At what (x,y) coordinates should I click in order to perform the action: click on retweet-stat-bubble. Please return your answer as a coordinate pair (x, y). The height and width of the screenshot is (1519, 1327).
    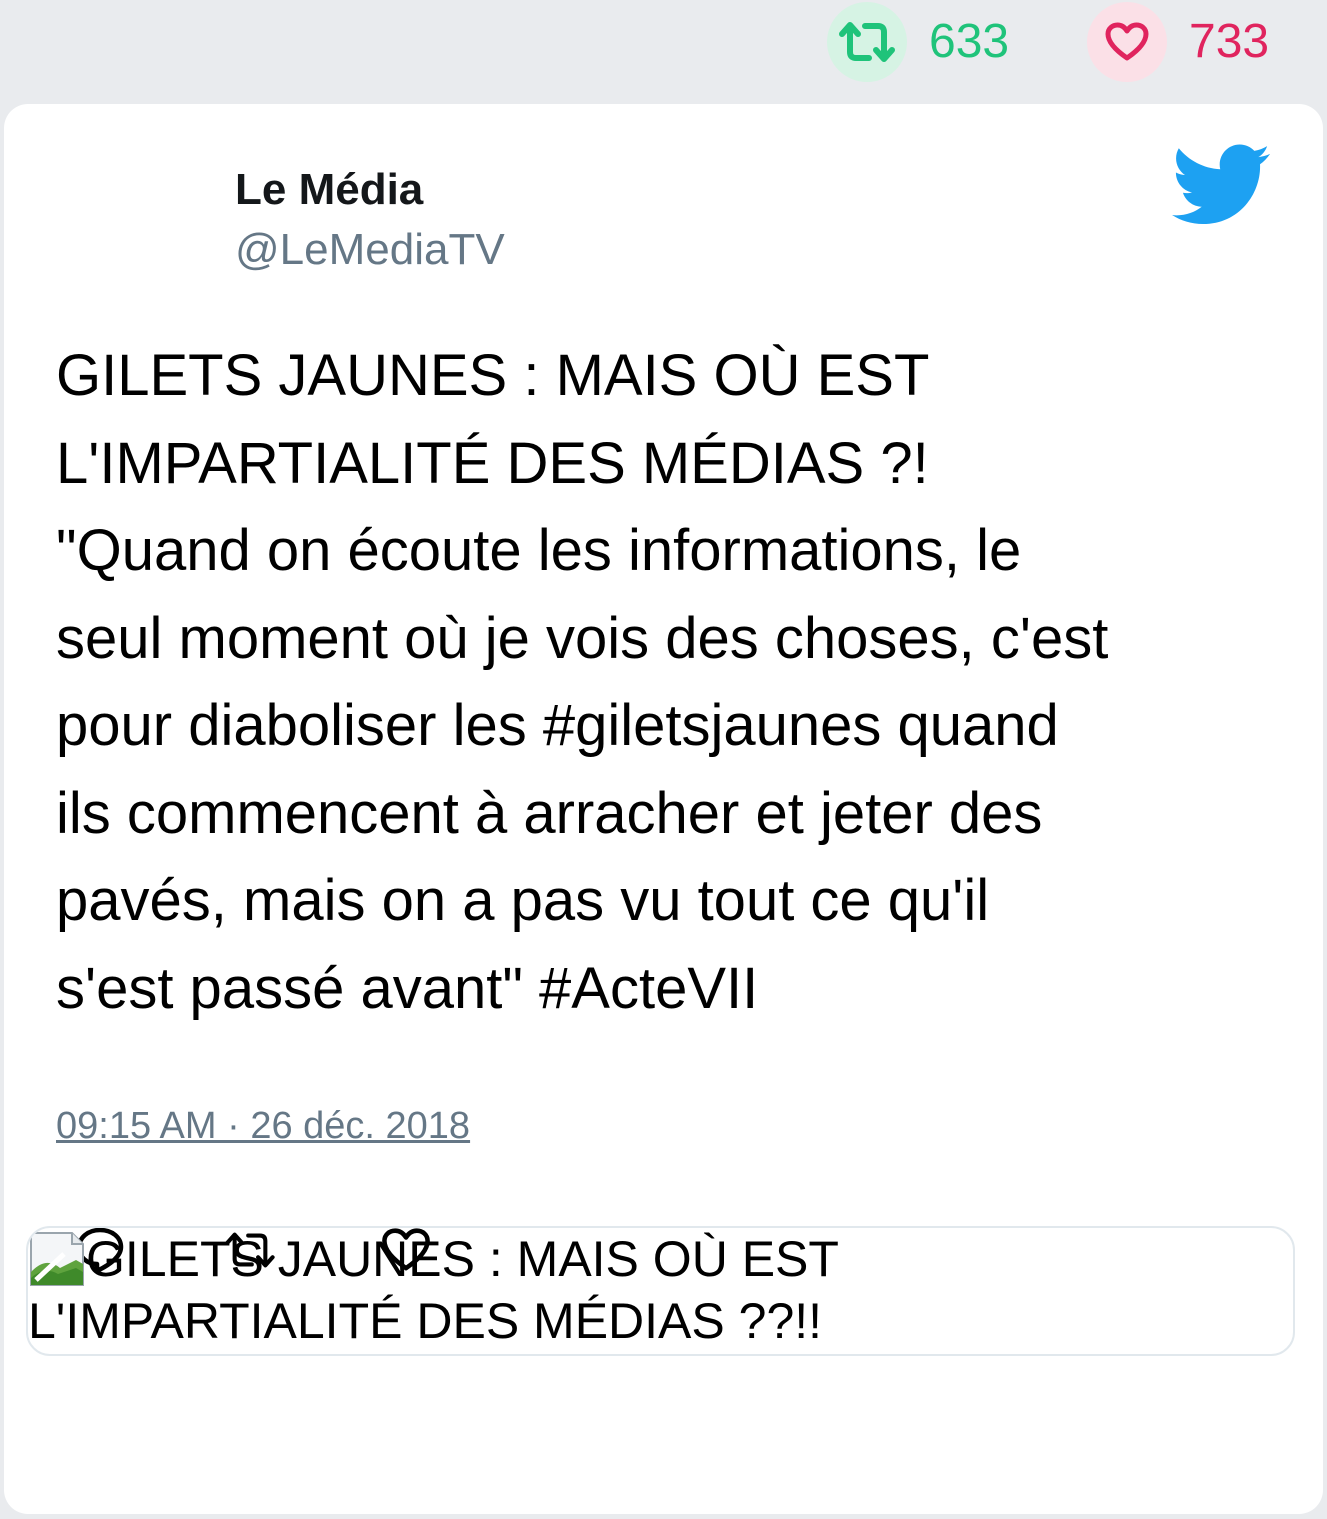
    Looking at the image, I should click on (867, 42).